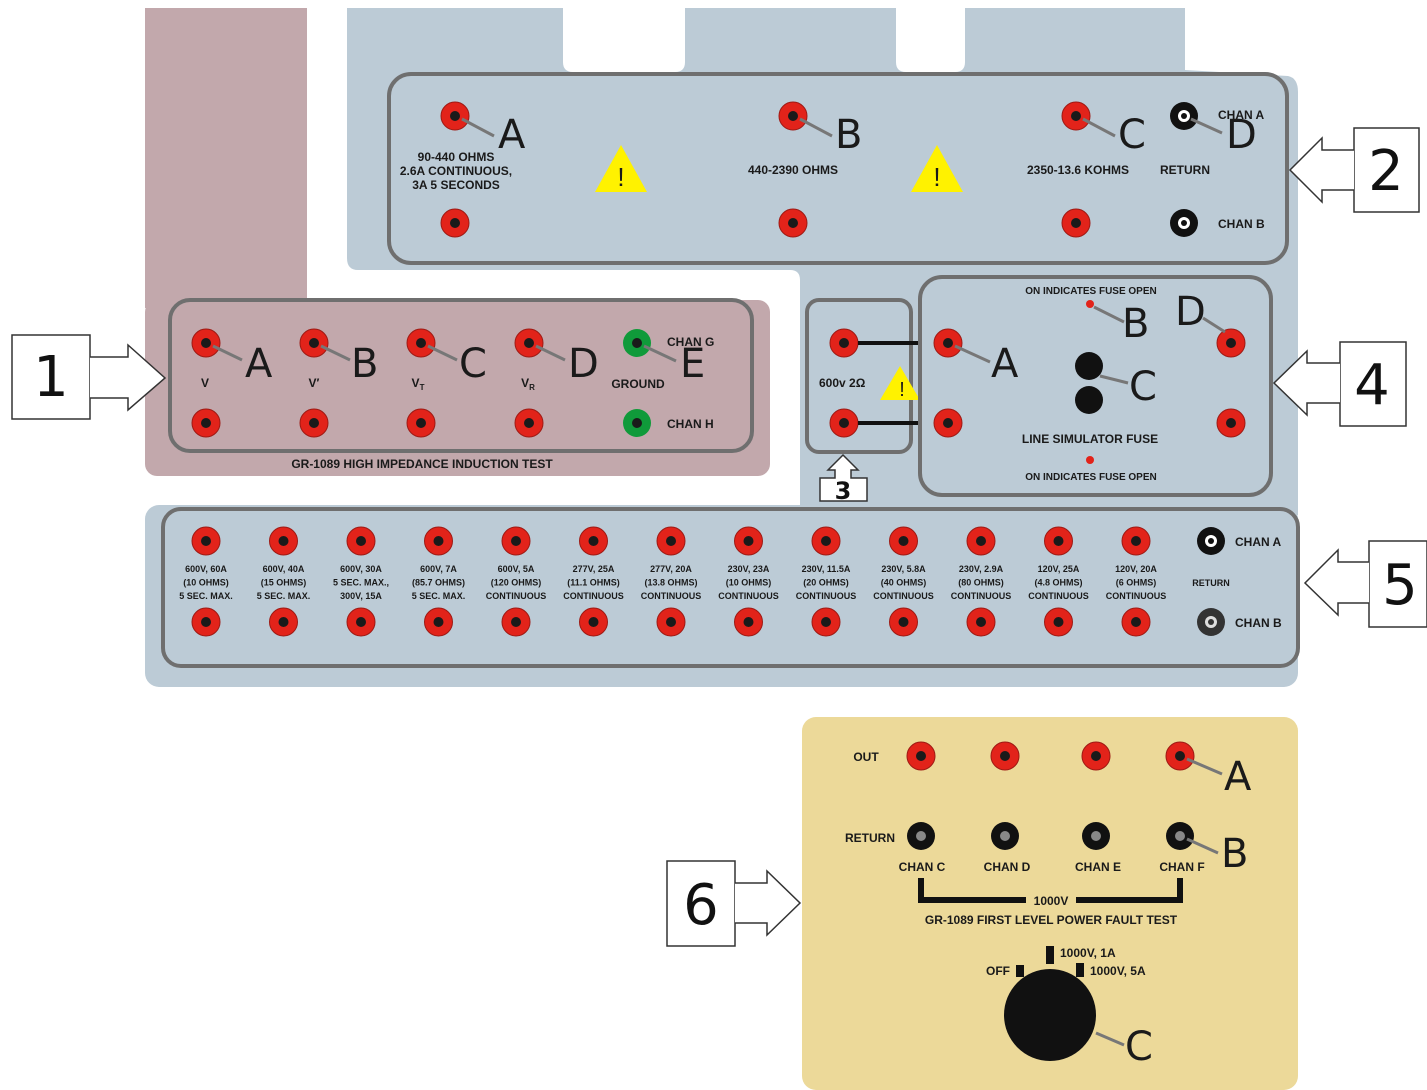  What do you see at coordinates (1258, 623) in the screenshot?
I see `chan-b-label: CHAN B` at bounding box center [1258, 623].